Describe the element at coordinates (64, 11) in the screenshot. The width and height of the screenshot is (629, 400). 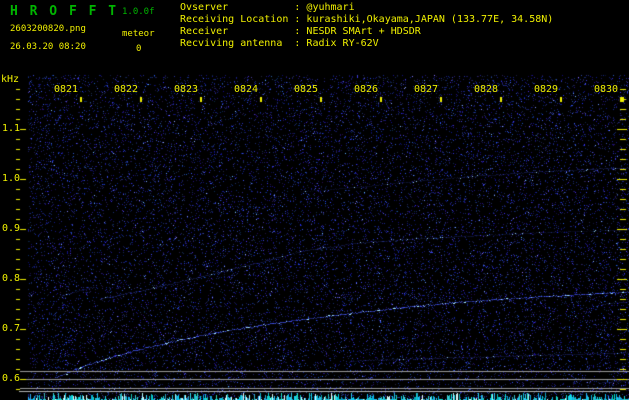
I see `app-title: H R O F F T` at that location.